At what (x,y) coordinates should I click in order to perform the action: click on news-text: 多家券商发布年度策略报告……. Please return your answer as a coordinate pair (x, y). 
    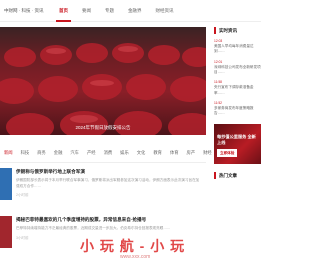
    Looking at the image, I should click on (234, 110).